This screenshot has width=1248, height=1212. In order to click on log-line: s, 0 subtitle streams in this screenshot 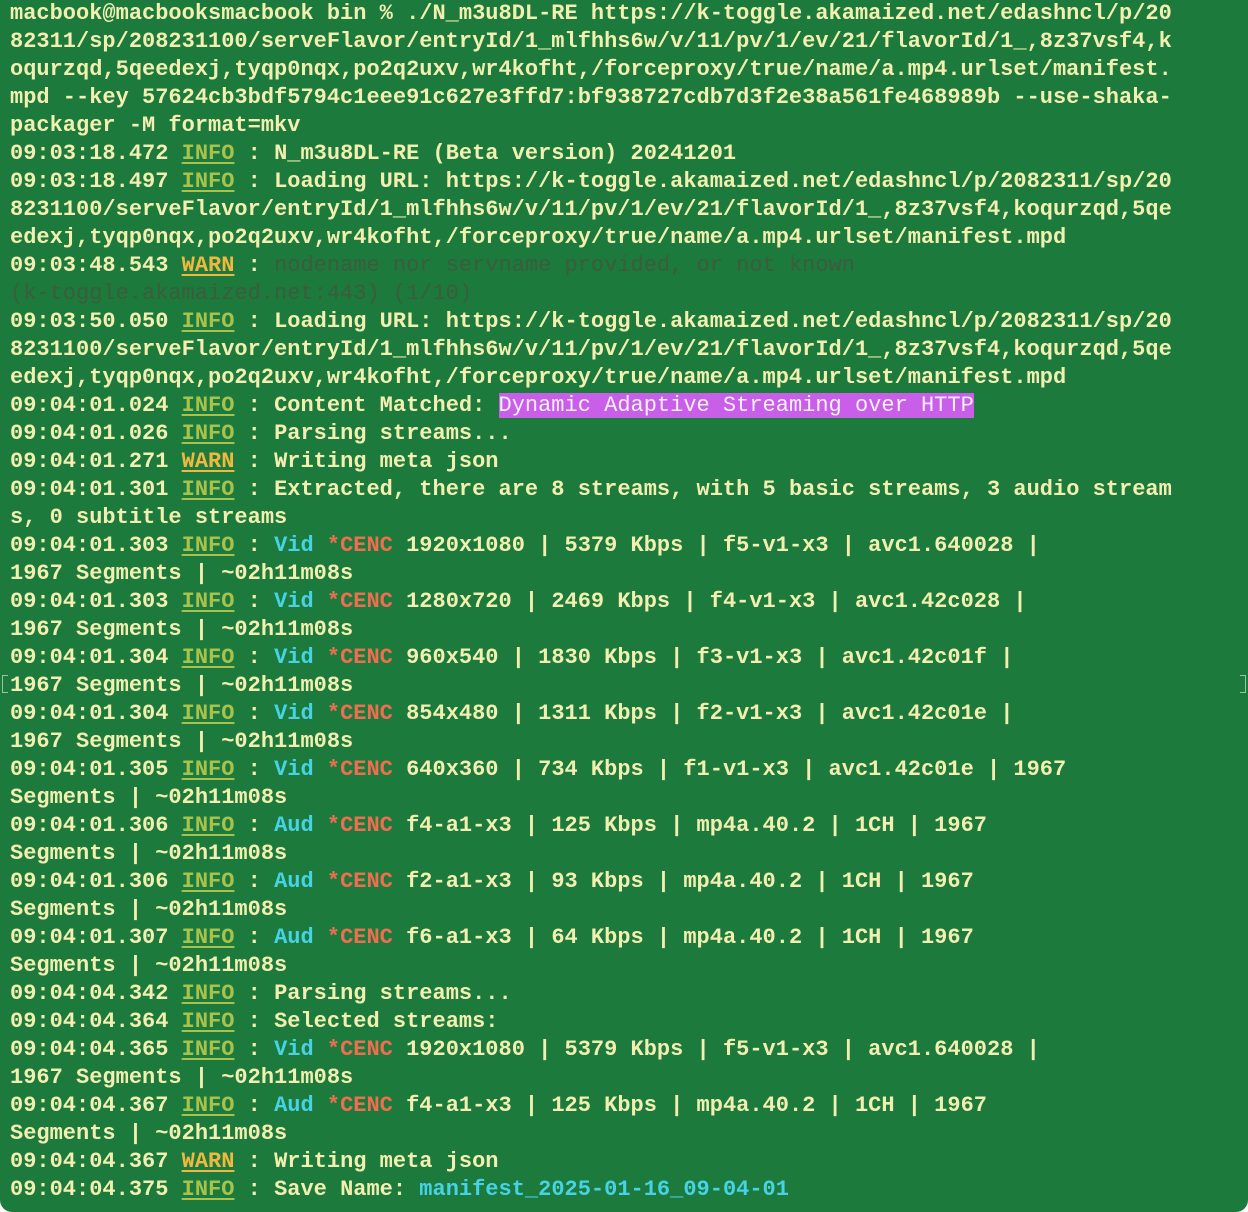, I will do `click(629, 518)`.